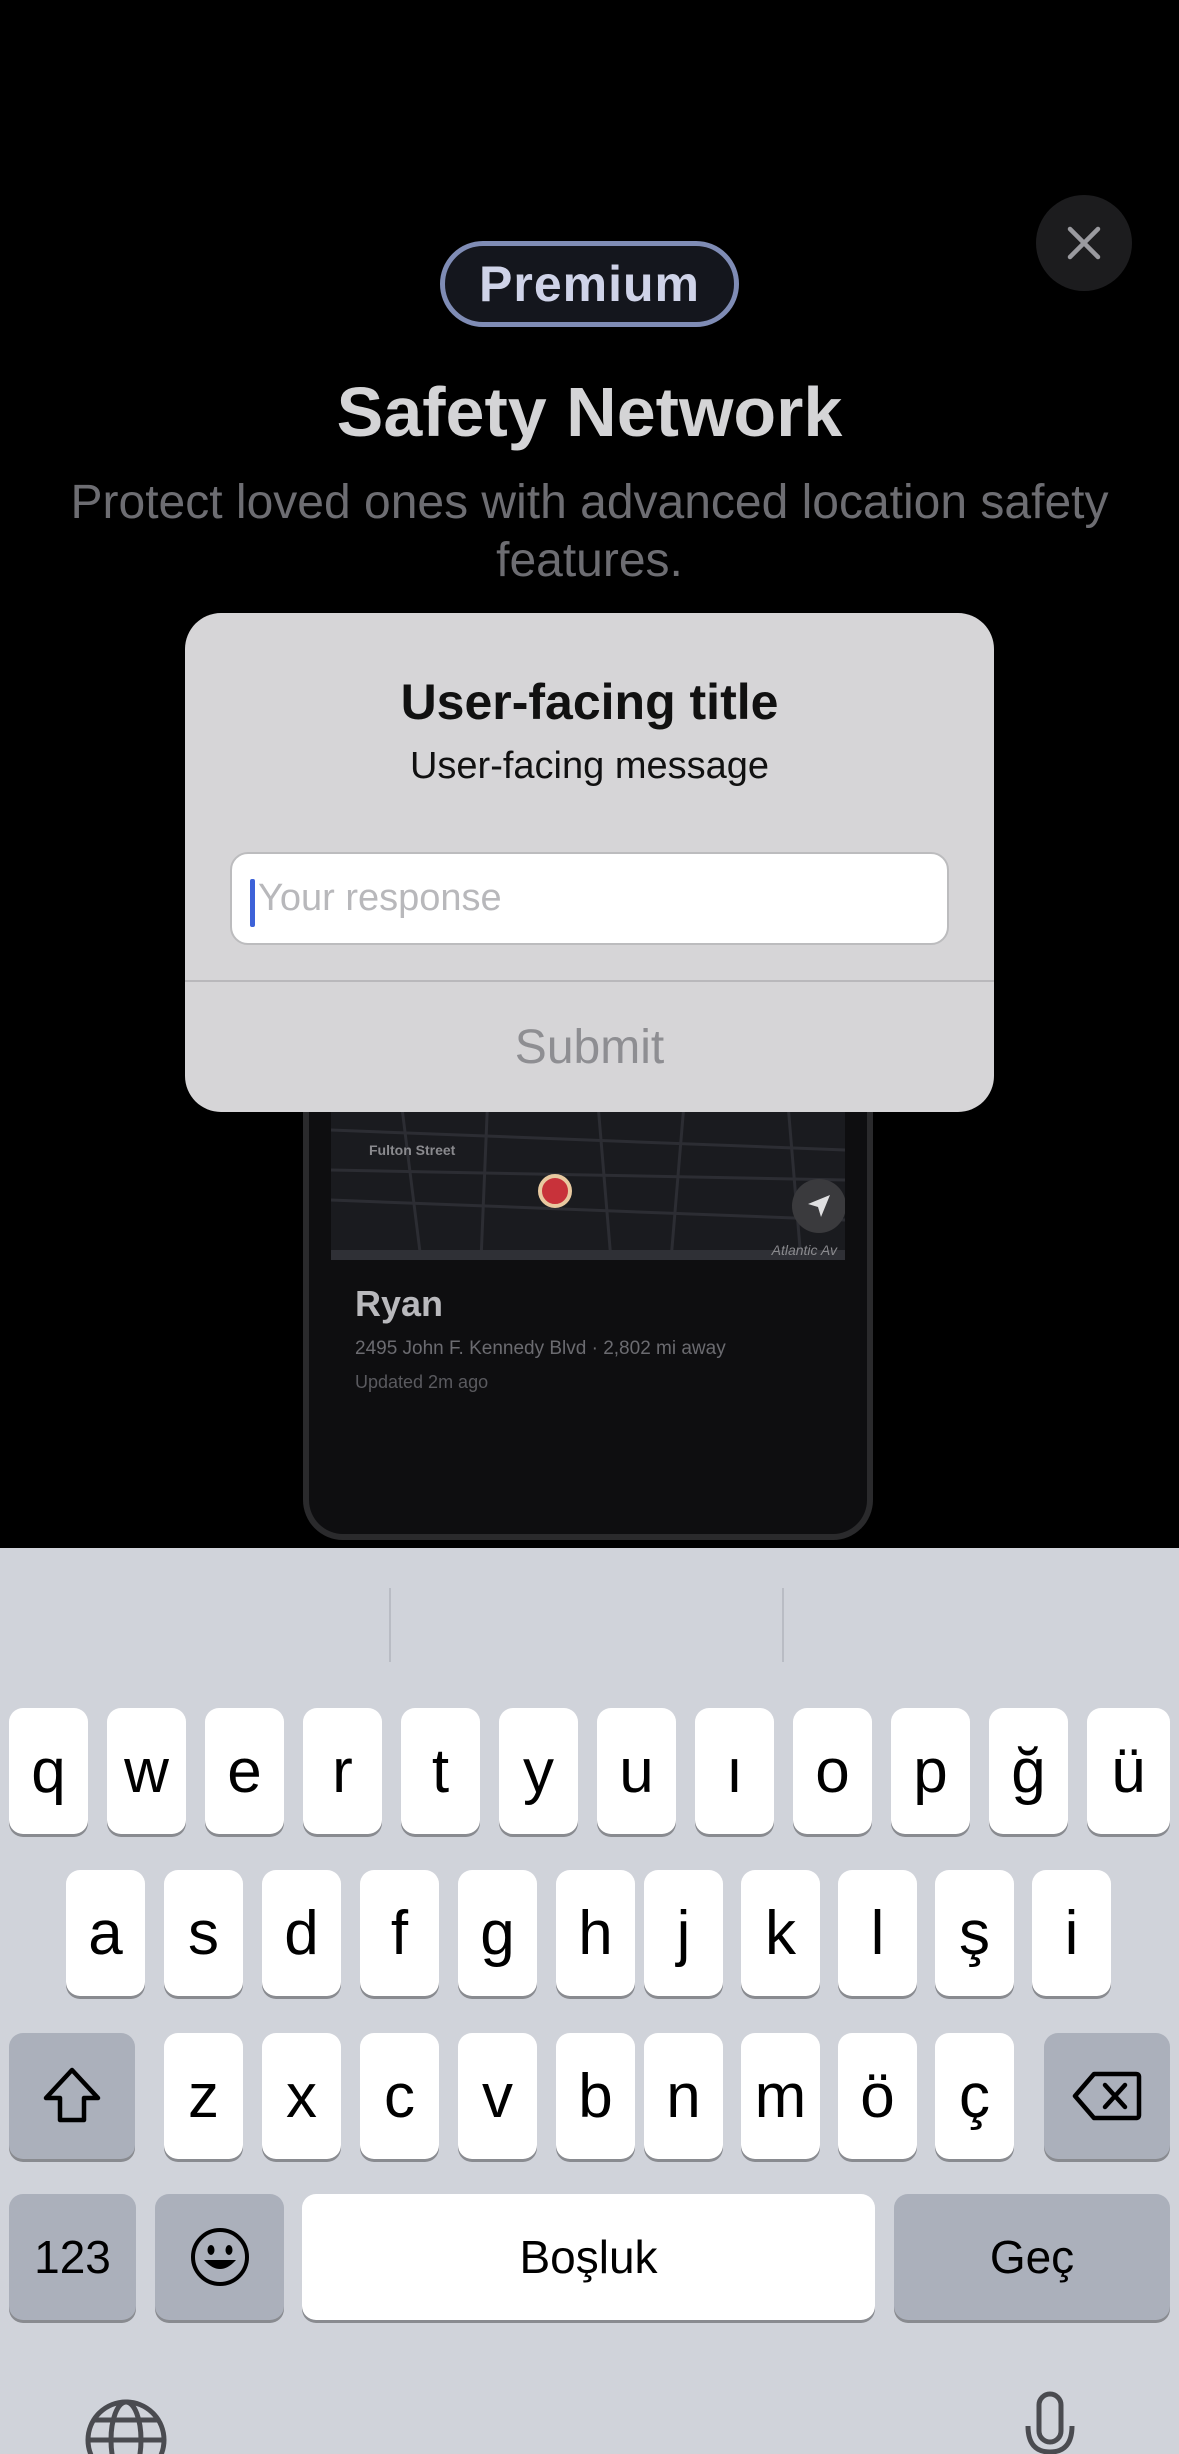 The width and height of the screenshot is (1179, 2454). What do you see at coordinates (974, 2096) in the screenshot?
I see `key-c-cedilla: ç` at bounding box center [974, 2096].